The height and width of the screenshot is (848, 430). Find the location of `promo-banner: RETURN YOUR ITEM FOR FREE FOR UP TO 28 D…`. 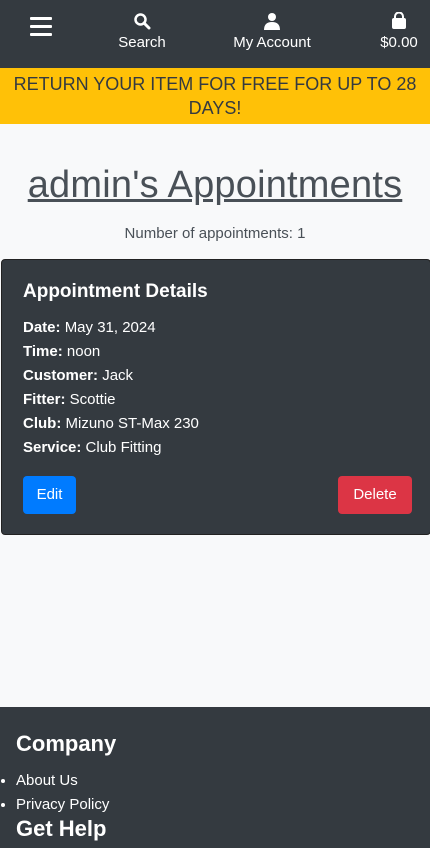

promo-banner: RETURN YOUR ITEM FOR FREE FOR UP TO 28 D… is located at coordinates (215, 96).